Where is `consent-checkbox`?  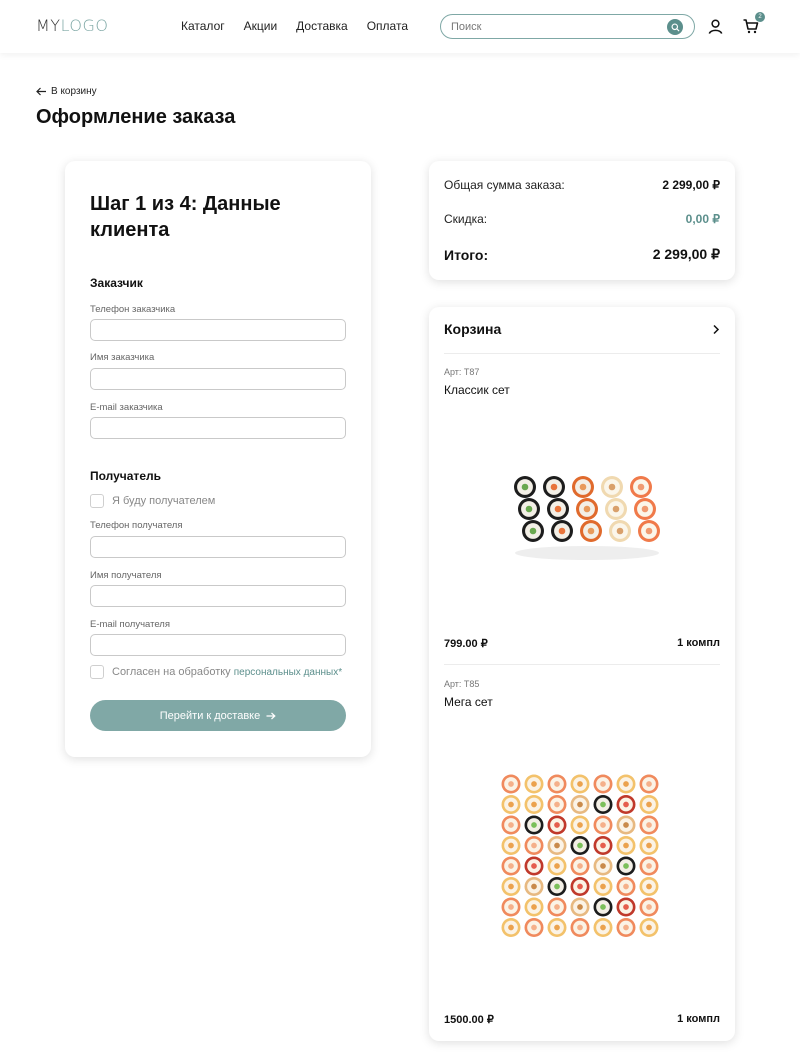 consent-checkbox is located at coordinates (97, 672).